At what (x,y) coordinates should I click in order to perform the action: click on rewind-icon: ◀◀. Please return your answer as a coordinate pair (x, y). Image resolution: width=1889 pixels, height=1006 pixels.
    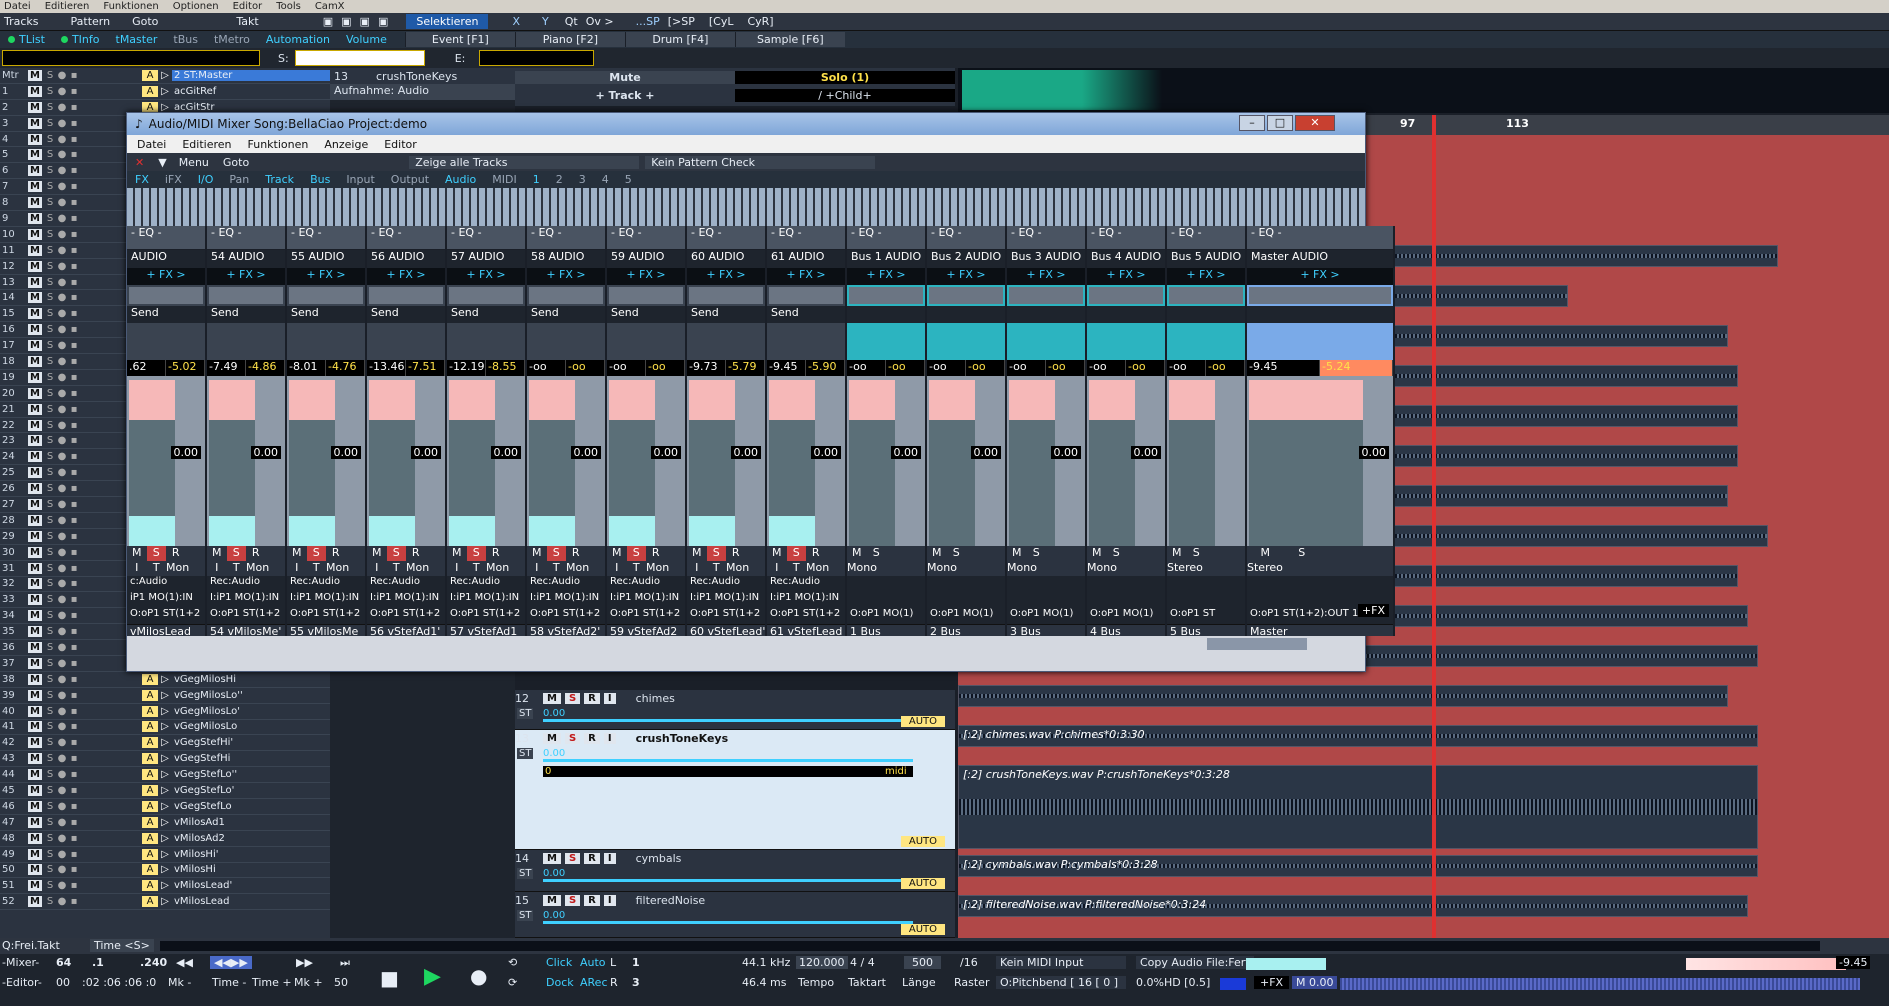
    Looking at the image, I should click on (184, 962).